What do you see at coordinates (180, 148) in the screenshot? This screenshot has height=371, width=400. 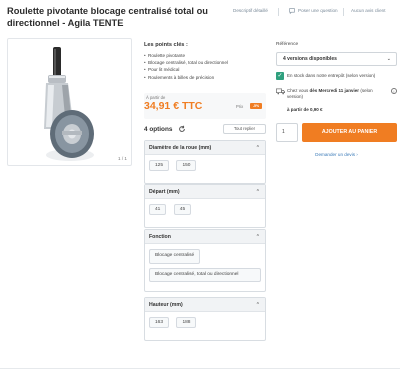 I see `option-group-title: Diamètre de la roue (mm)` at bounding box center [180, 148].